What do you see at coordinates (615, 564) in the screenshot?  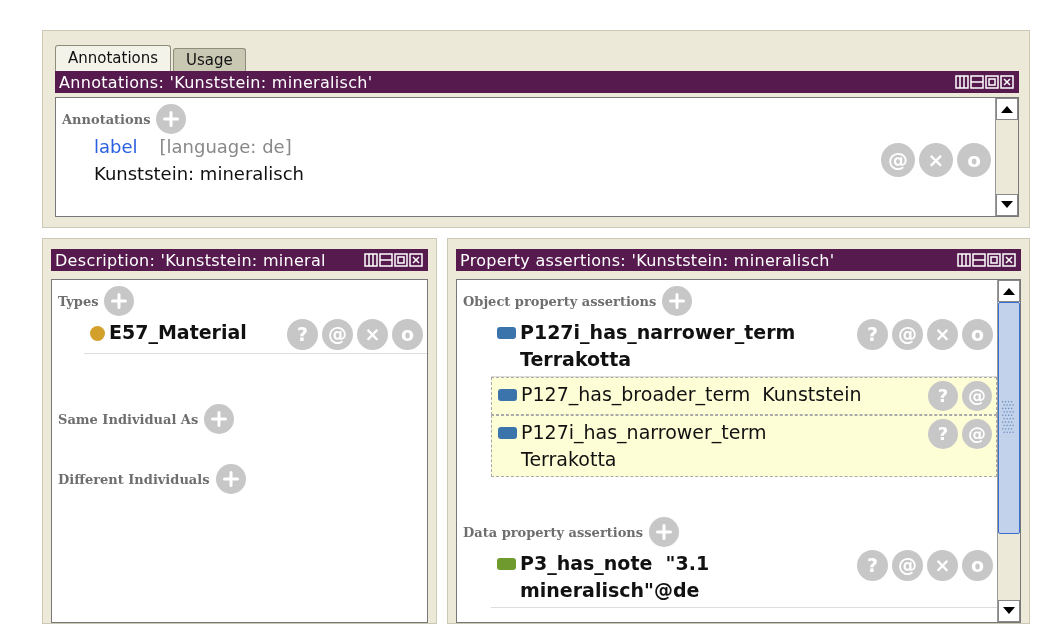 I see `assertion-text: P3_has_note "3.1` at bounding box center [615, 564].